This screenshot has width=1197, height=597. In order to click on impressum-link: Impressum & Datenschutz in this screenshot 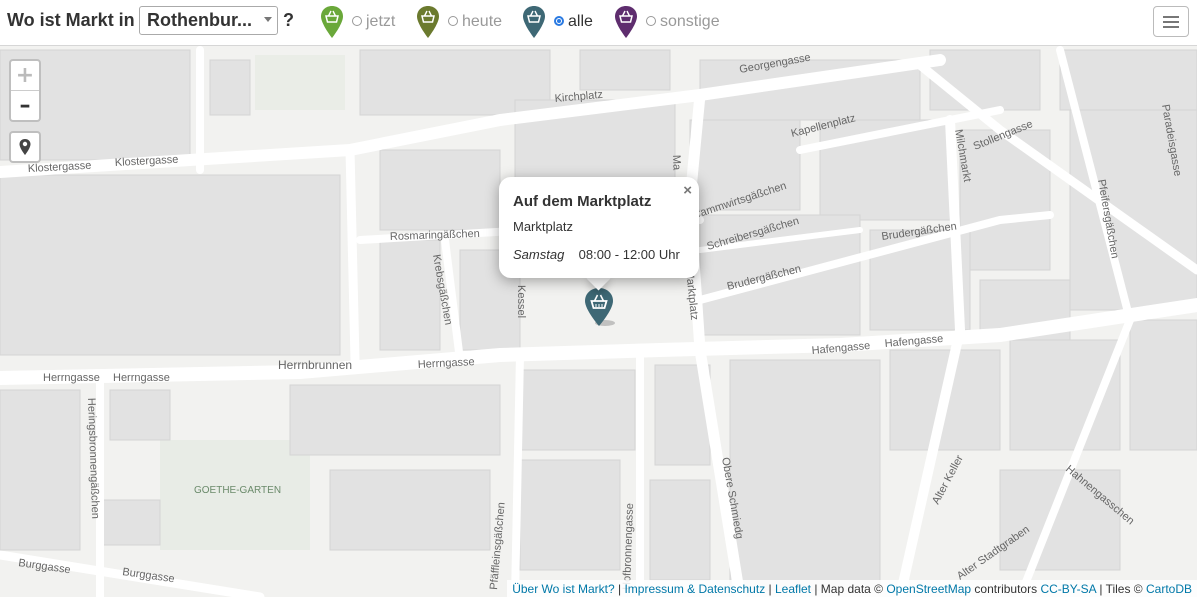, I will do `click(694, 589)`.